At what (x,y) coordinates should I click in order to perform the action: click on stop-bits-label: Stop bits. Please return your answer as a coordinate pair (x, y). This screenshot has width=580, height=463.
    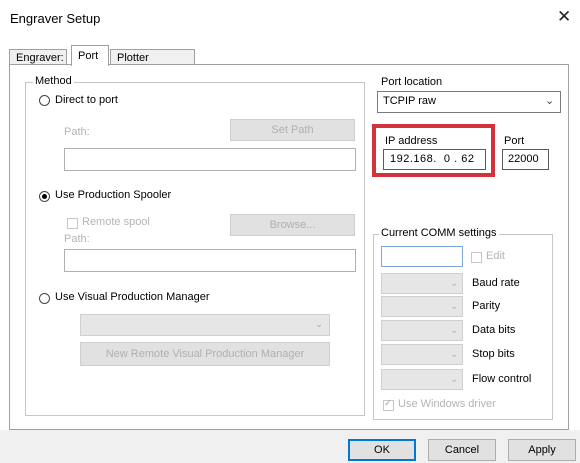
    Looking at the image, I should click on (493, 354).